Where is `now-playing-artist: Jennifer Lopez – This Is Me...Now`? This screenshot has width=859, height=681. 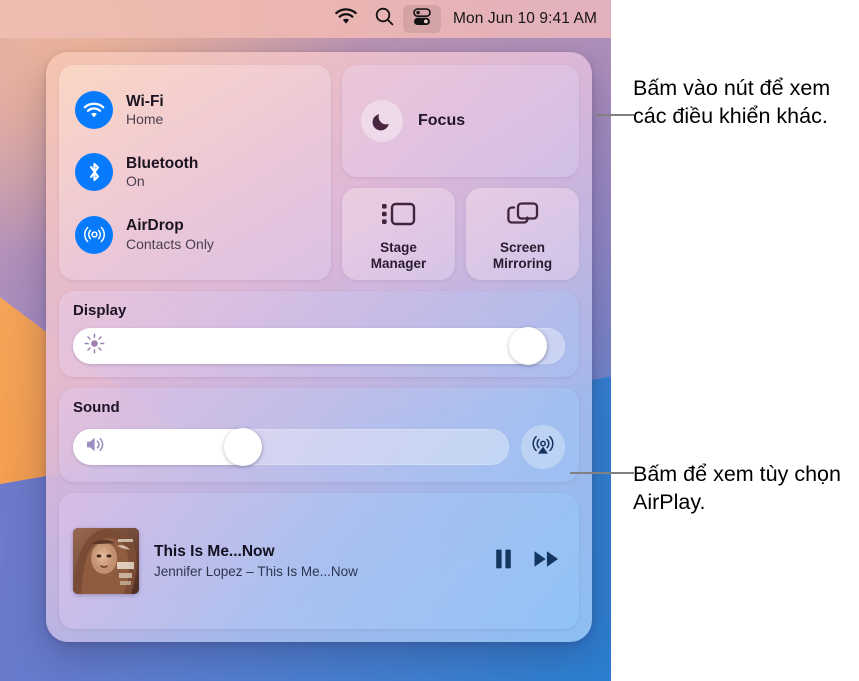
now-playing-artist: Jennifer Lopez – This Is Me...Now is located at coordinates (256, 571).